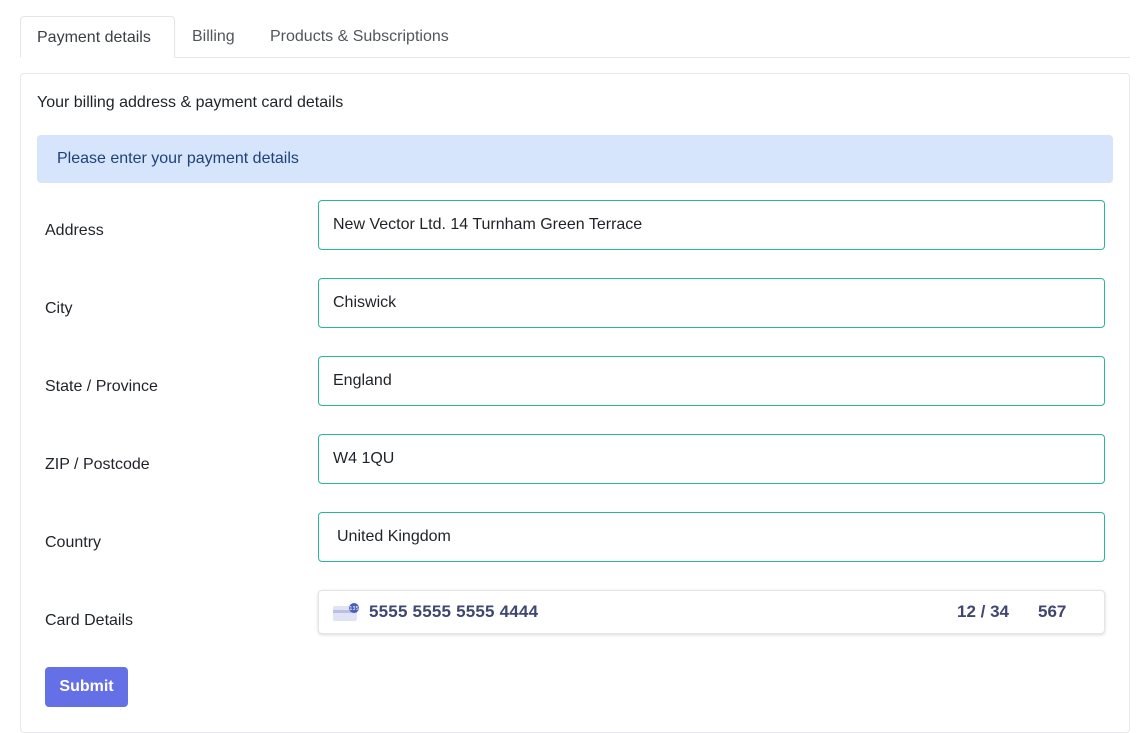  I want to click on address-input: New Vector Ltd. 14 Turnham Green Terrace, so click(711, 225).